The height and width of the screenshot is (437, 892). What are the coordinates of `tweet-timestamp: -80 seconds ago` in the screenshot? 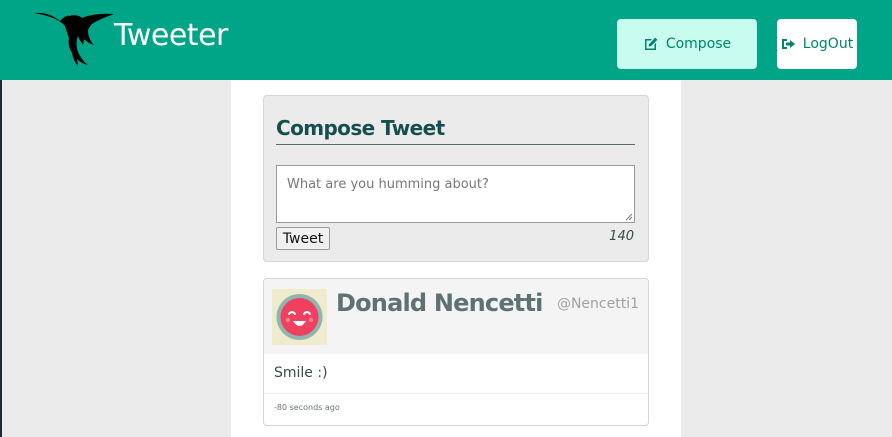 It's located at (307, 407).